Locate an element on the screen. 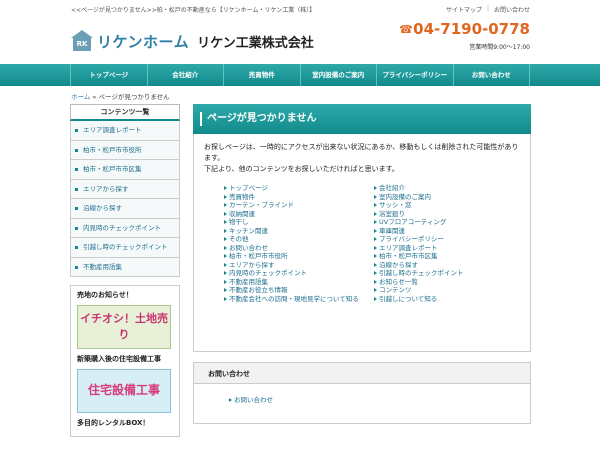  sitemap-link-item: サッシ・窓 is located at coordinates (444, 205).